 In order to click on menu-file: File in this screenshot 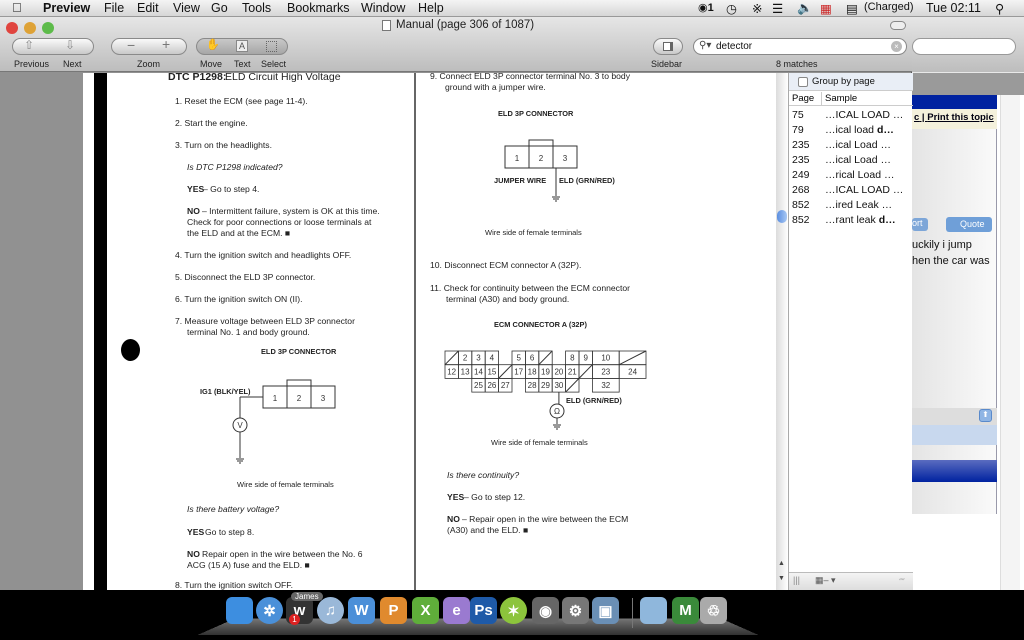, I will do `click(114, 8)`.